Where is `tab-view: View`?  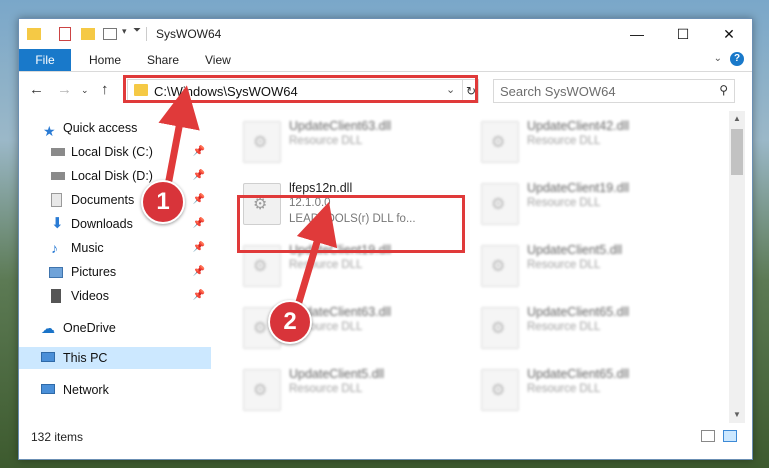
tab-view: View is located at coordinates (218, 60).